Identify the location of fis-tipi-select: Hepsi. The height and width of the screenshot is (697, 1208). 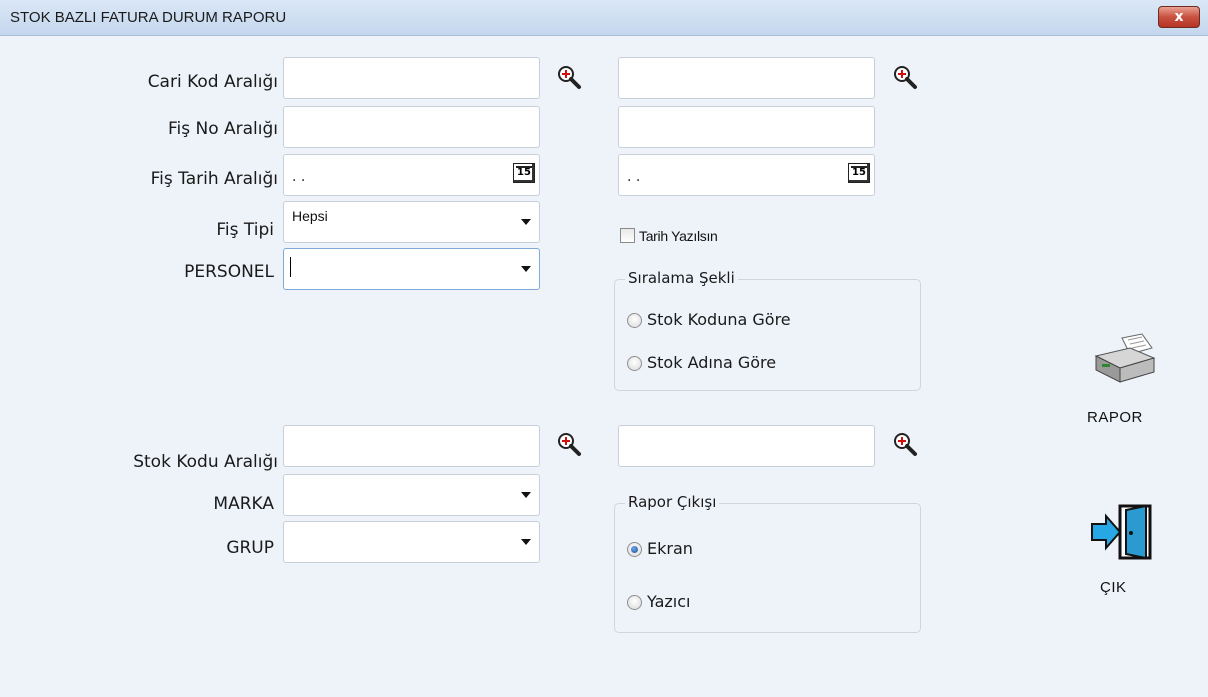
(411, 222).